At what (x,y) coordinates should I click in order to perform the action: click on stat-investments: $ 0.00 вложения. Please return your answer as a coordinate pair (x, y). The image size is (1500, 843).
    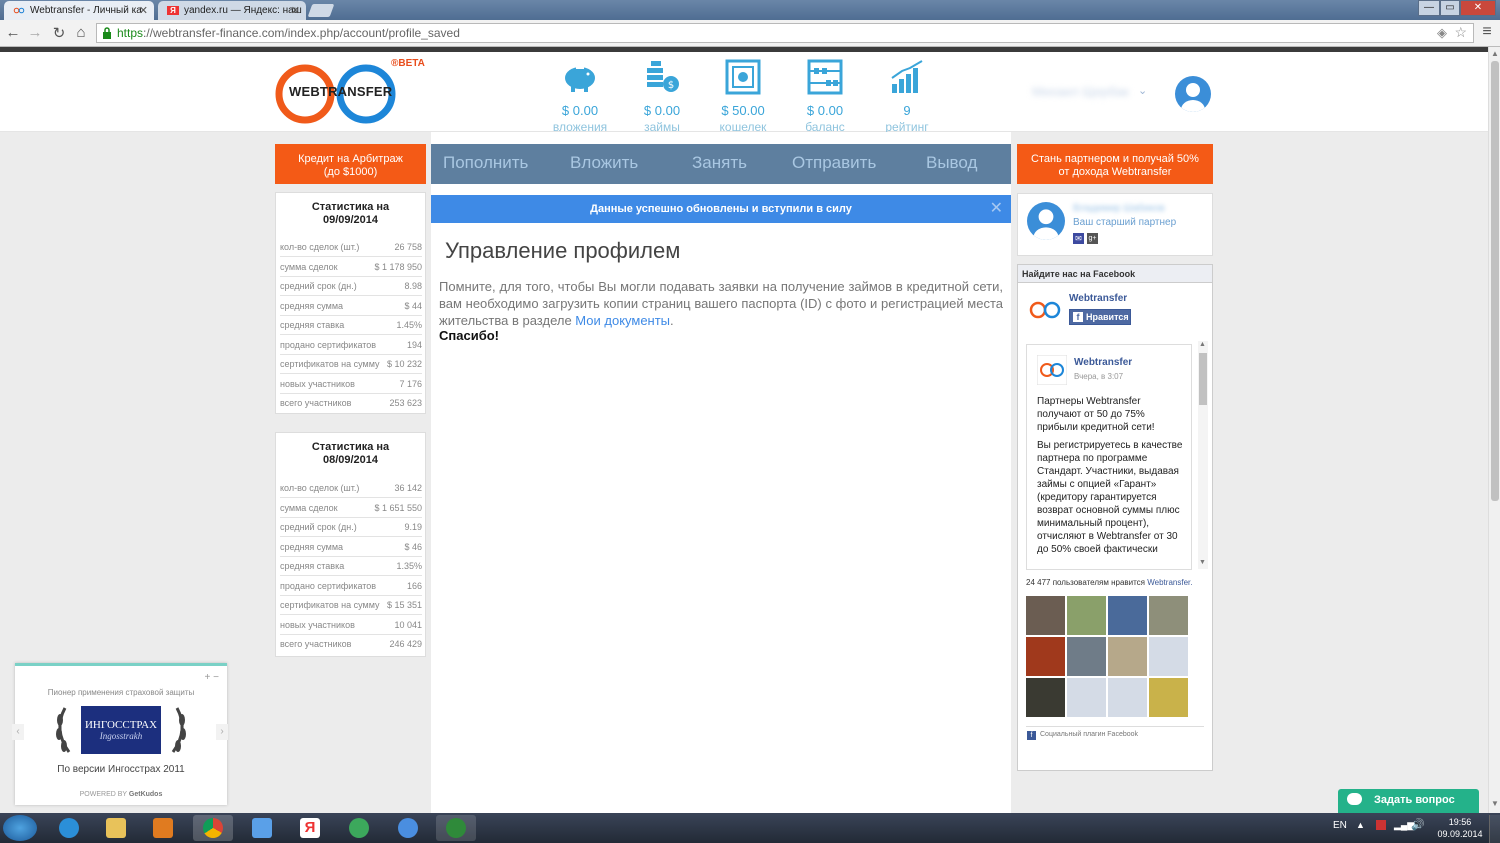
    Looking at the image, I should click on (580, 96).